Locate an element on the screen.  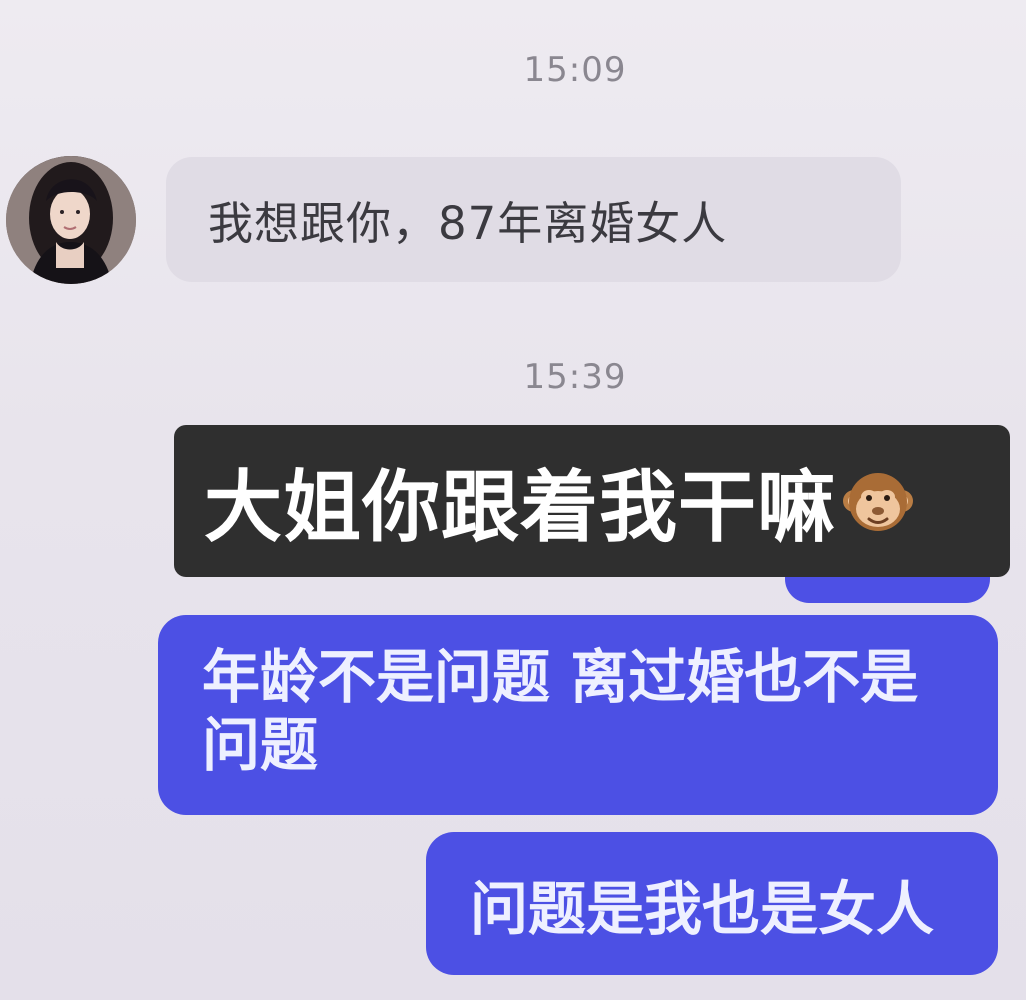
message-timestamp: 15:09 is located at coordinates (575, 70).